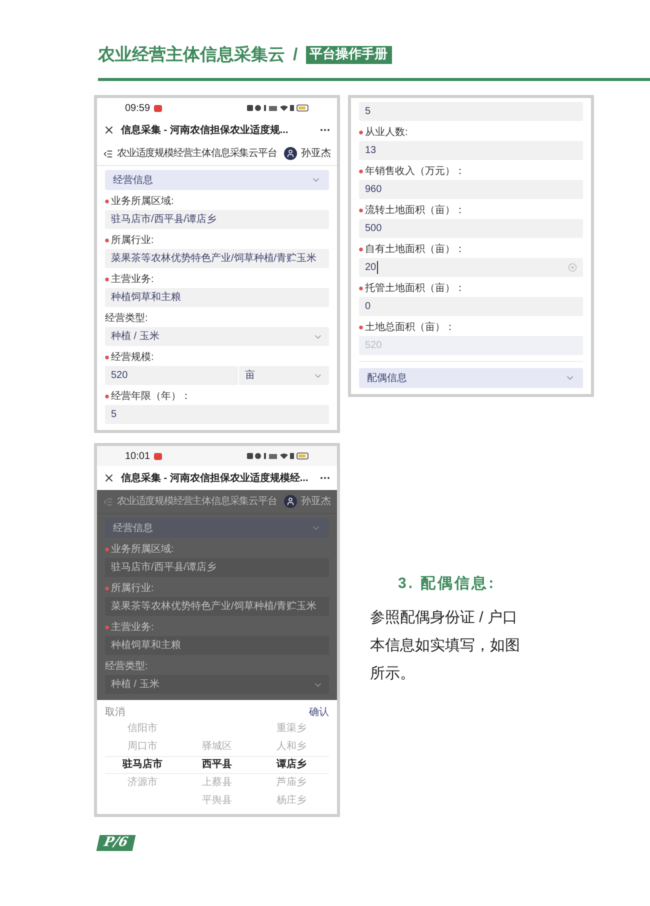  What do you see at coordinates (471, 306) in the screenshot?
I see `input-field: 0` at bounding box center [471, 306].